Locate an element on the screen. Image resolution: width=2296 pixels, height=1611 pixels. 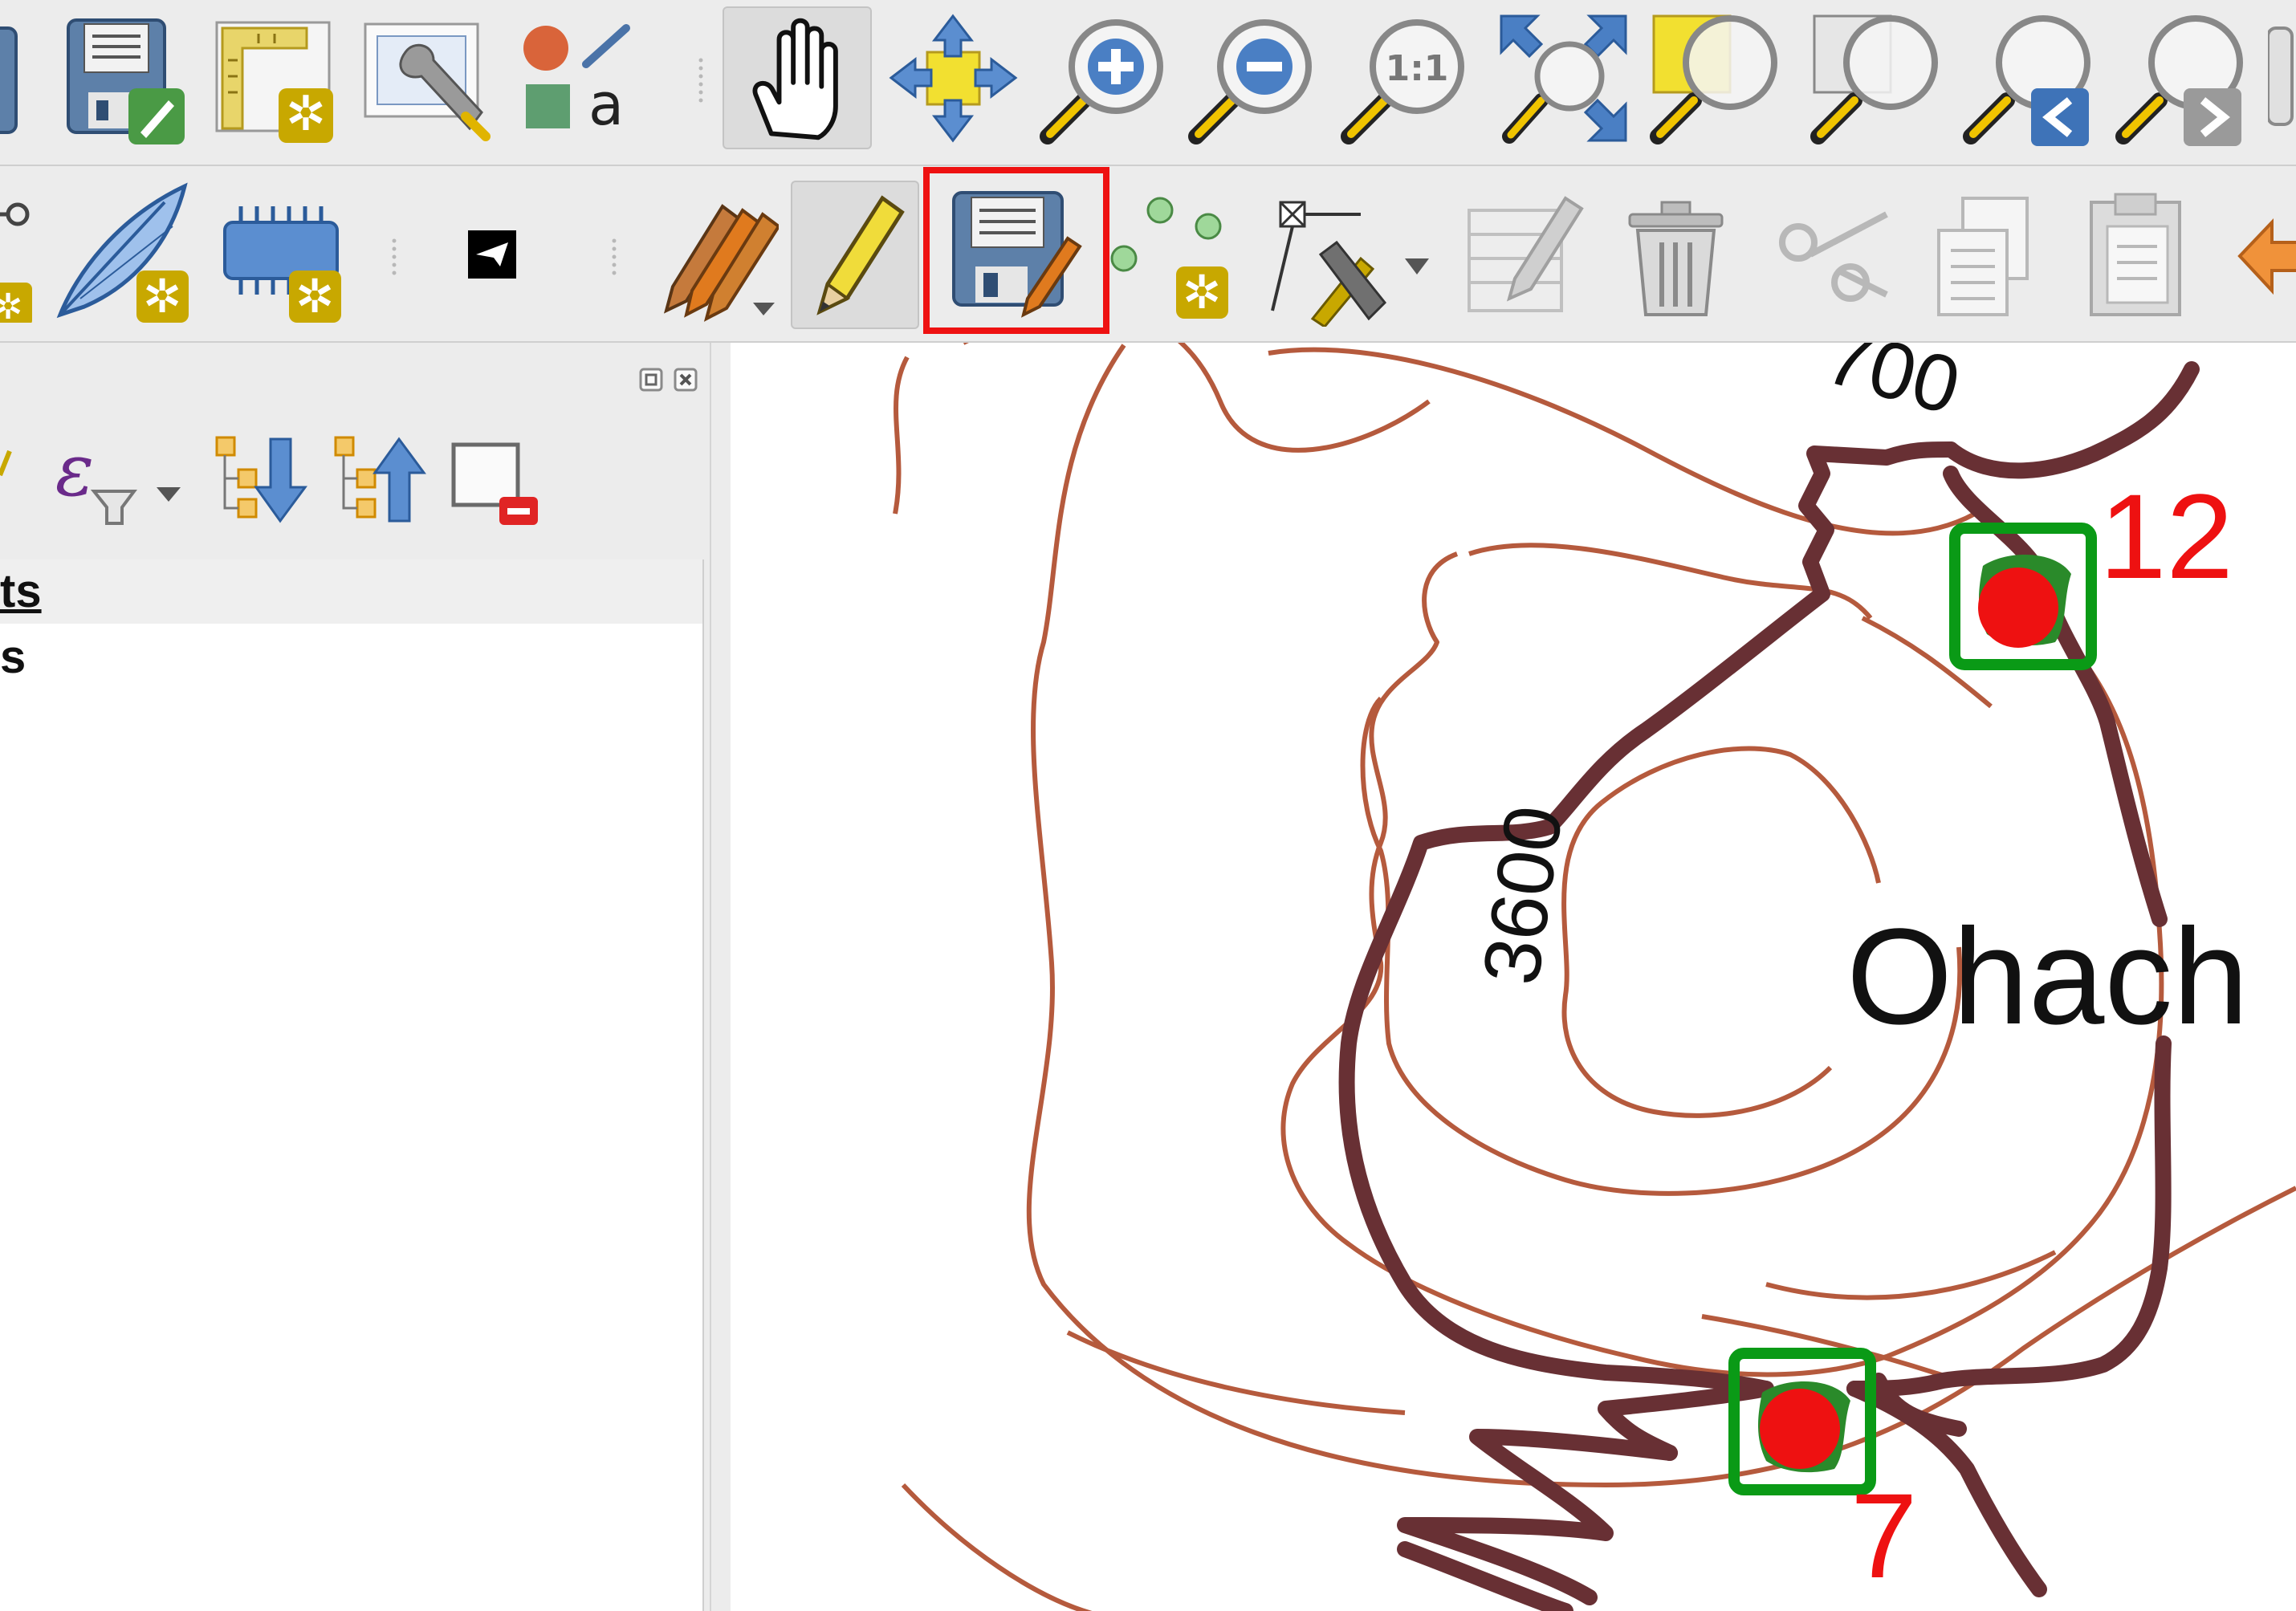
undo-button is located at coordinates (2266, 256).